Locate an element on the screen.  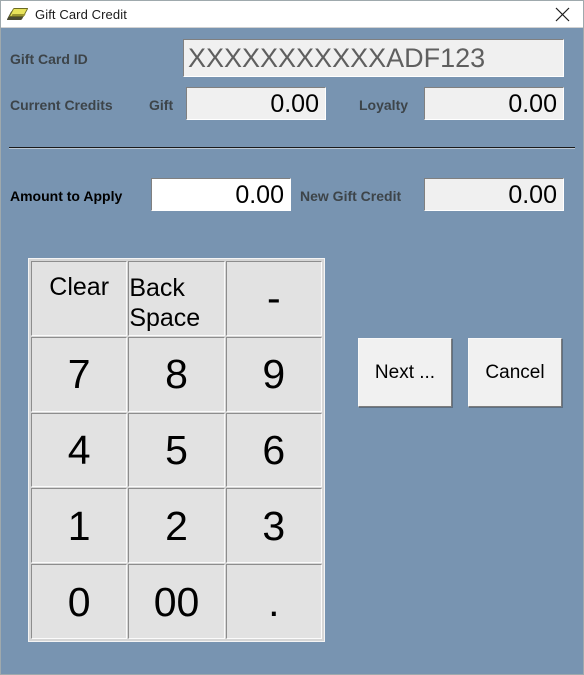
key-5-label: 5 is located at coordinates (176, 449).